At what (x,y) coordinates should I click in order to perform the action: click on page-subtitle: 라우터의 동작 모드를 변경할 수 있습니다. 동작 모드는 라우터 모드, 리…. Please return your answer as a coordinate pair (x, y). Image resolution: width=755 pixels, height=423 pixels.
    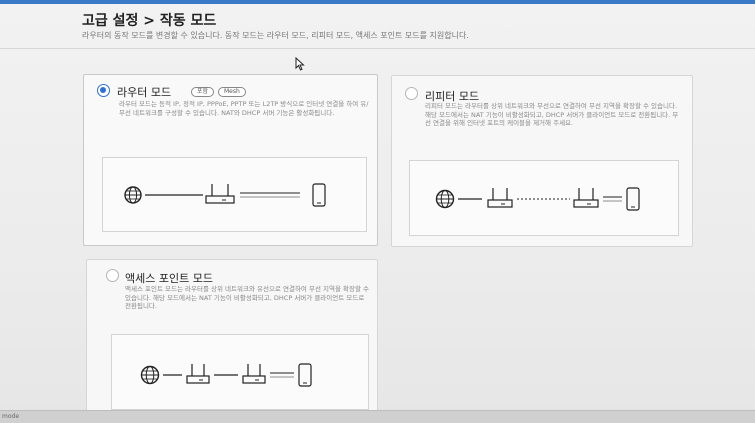
    Looking at the image, I should click on (275, 35).